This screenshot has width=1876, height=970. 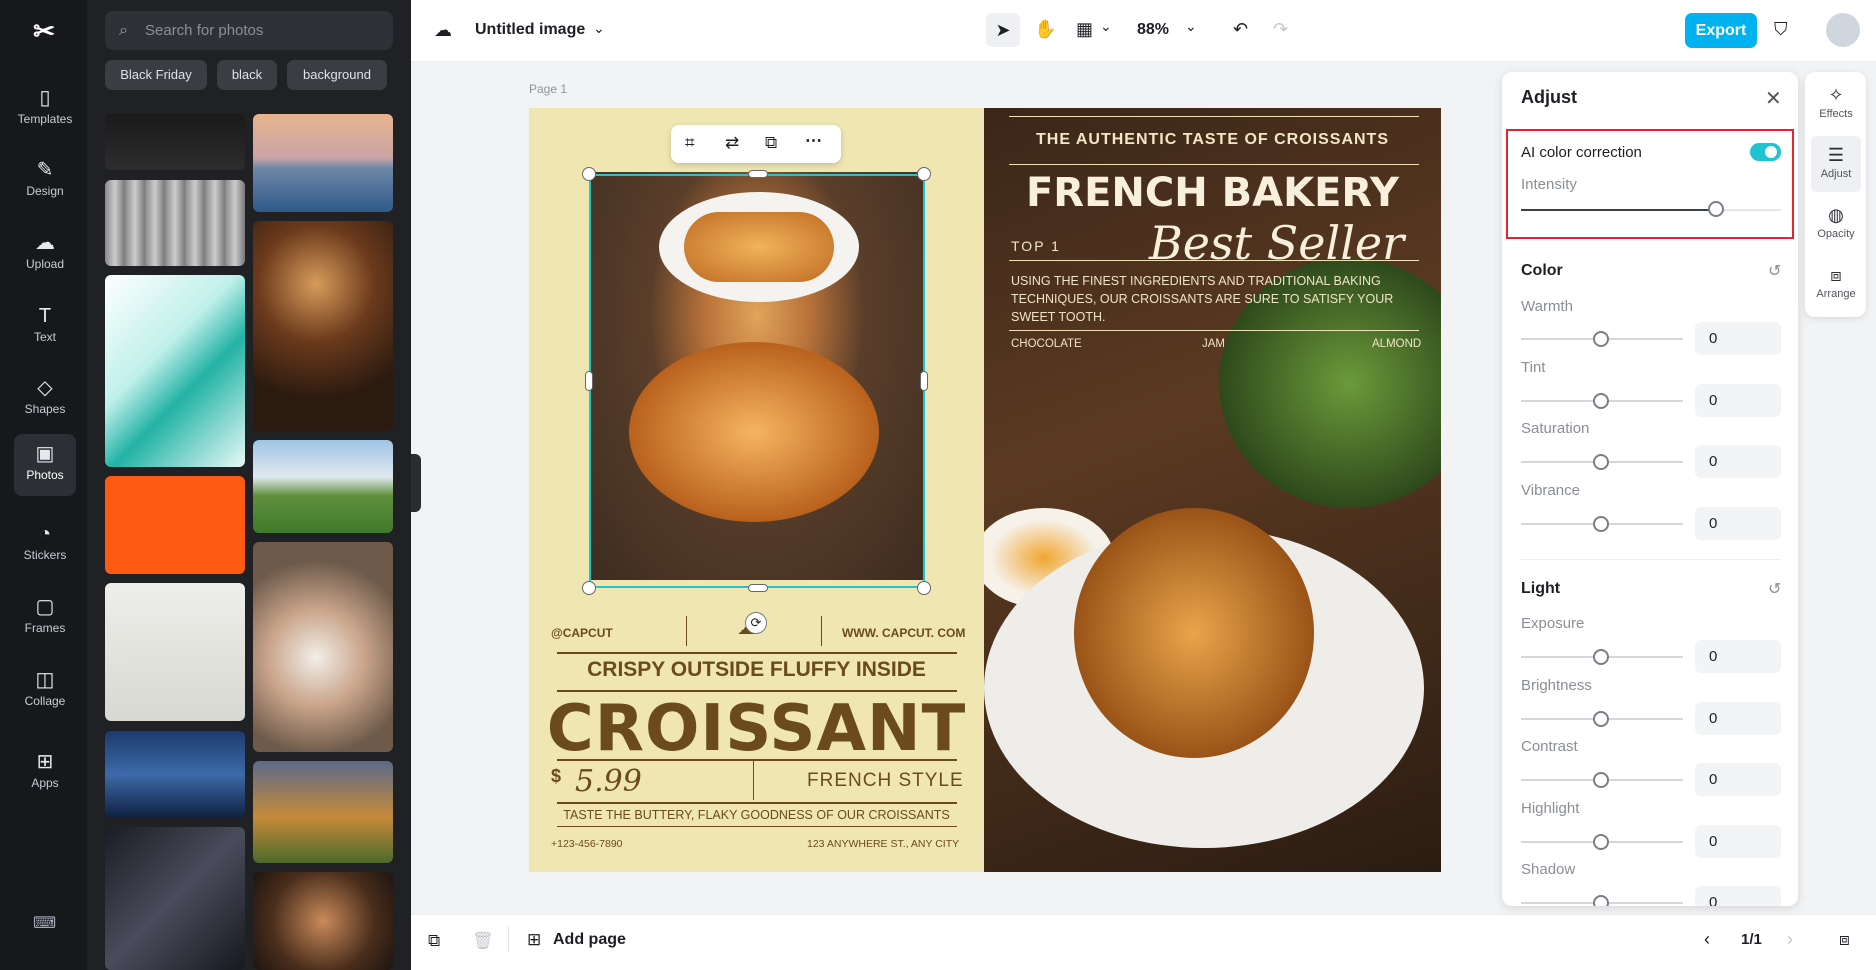 What do you see at coordinates (443, 30) in the screenshot?
I see `cloud-save-icon: ☁` at bounding box center [443, 30].